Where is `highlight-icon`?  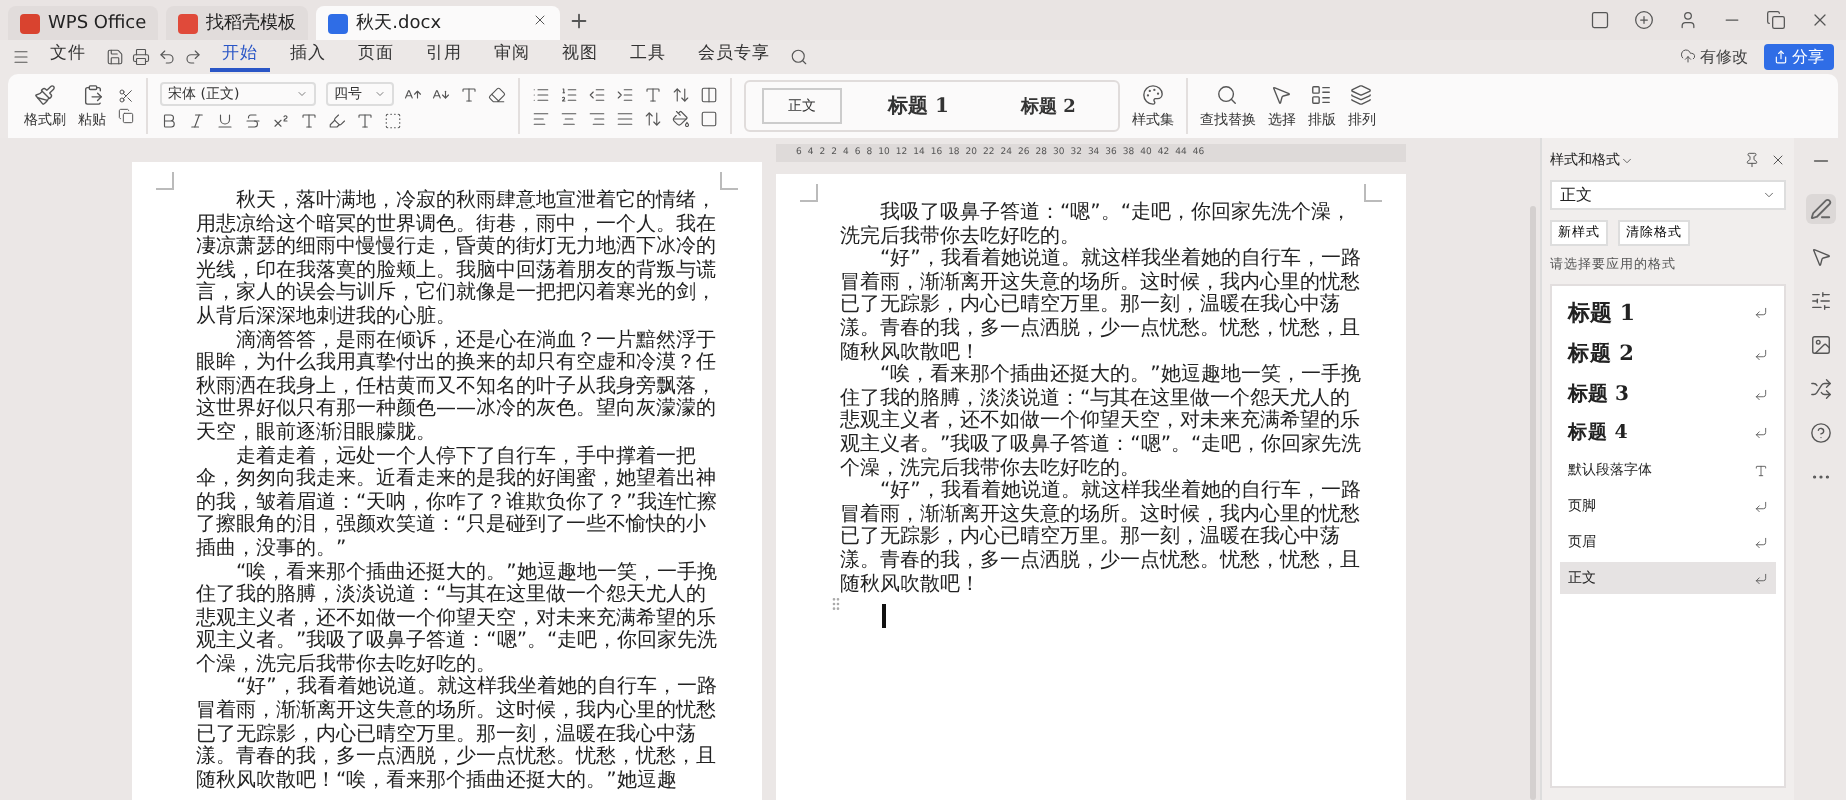 highlight-icon is located at coordinates (337, 121).